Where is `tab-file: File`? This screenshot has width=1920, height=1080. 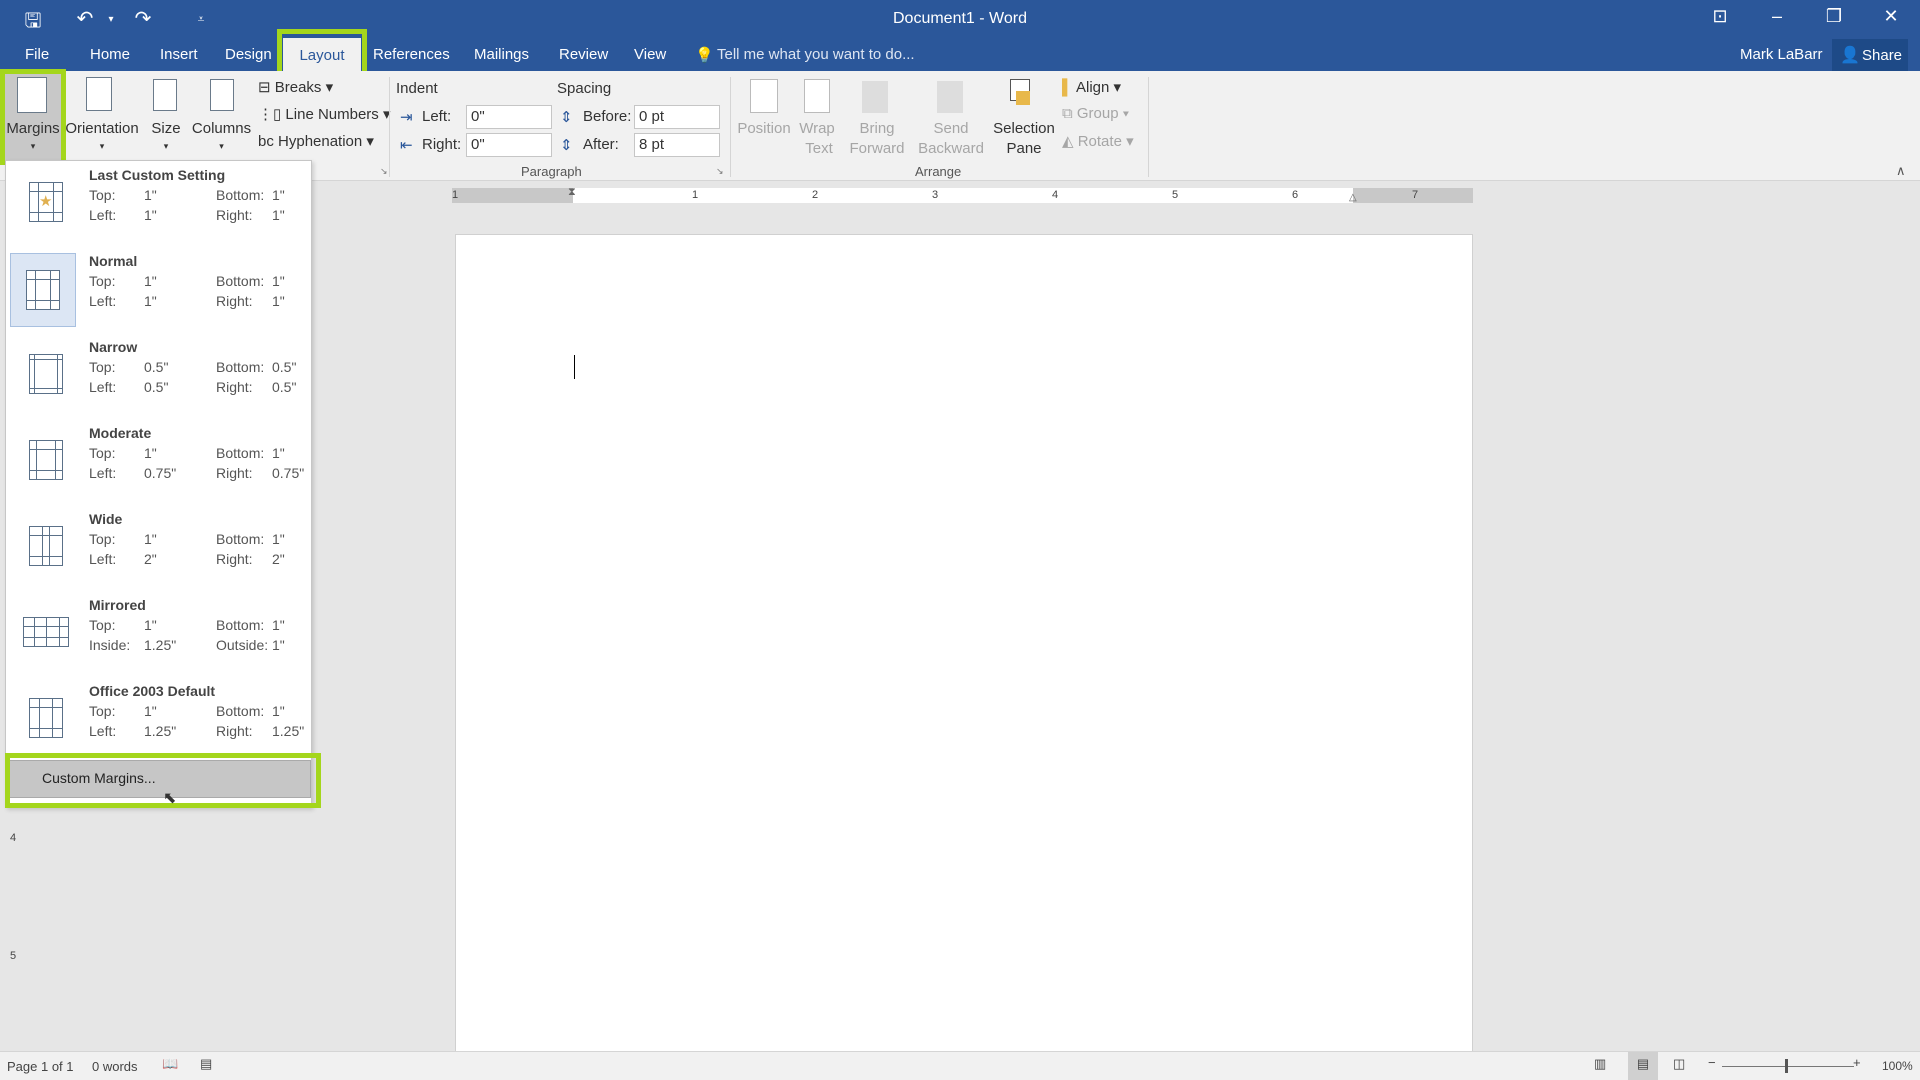
tab-file: File is located at coordinates (37, 54).